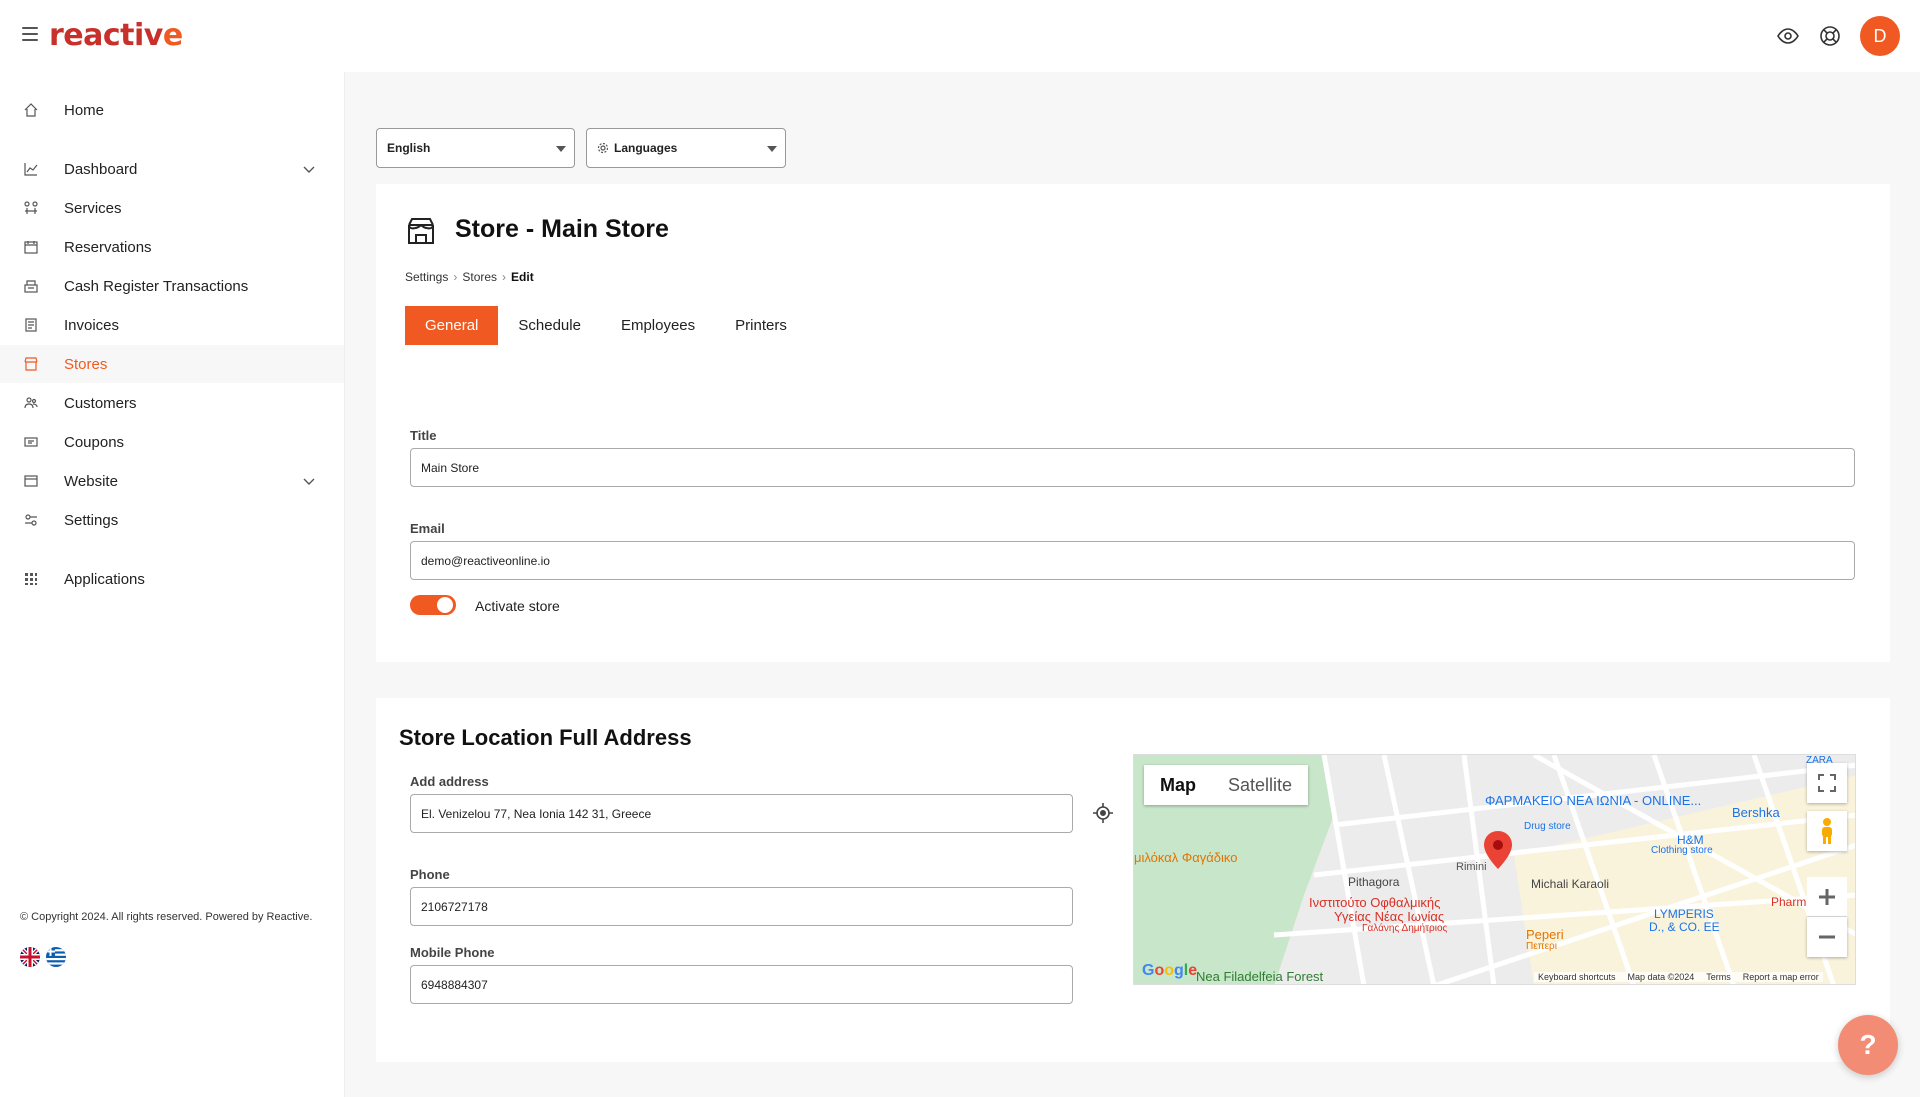  Describe the element at coordinates (86, 364) in the screenshot. I see `sidebar-item-label: Stores` at that location.